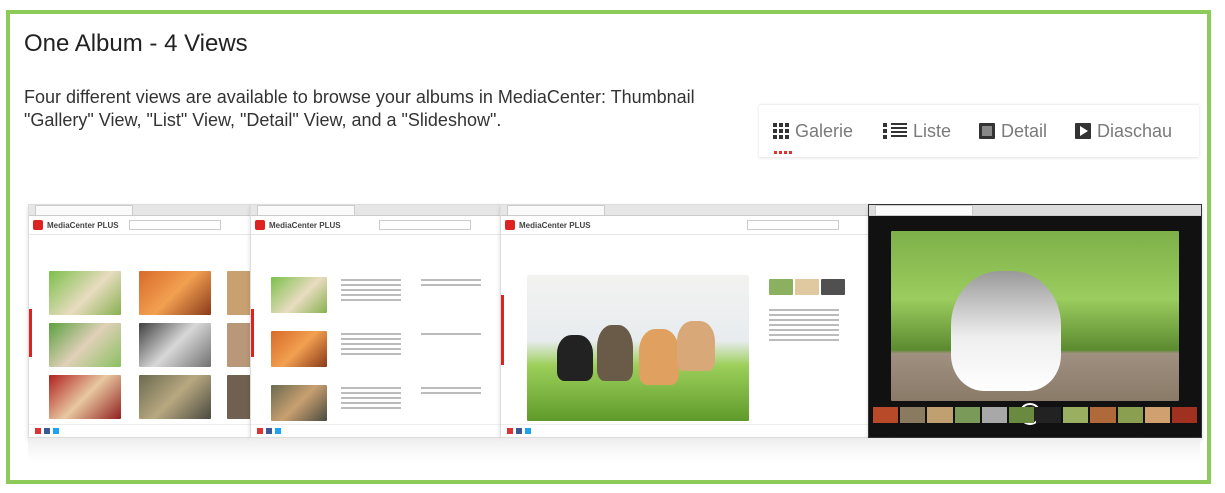 The height and width of the screenshot is (493, 1225). I want to click on detail-icon, so click(987, 131).